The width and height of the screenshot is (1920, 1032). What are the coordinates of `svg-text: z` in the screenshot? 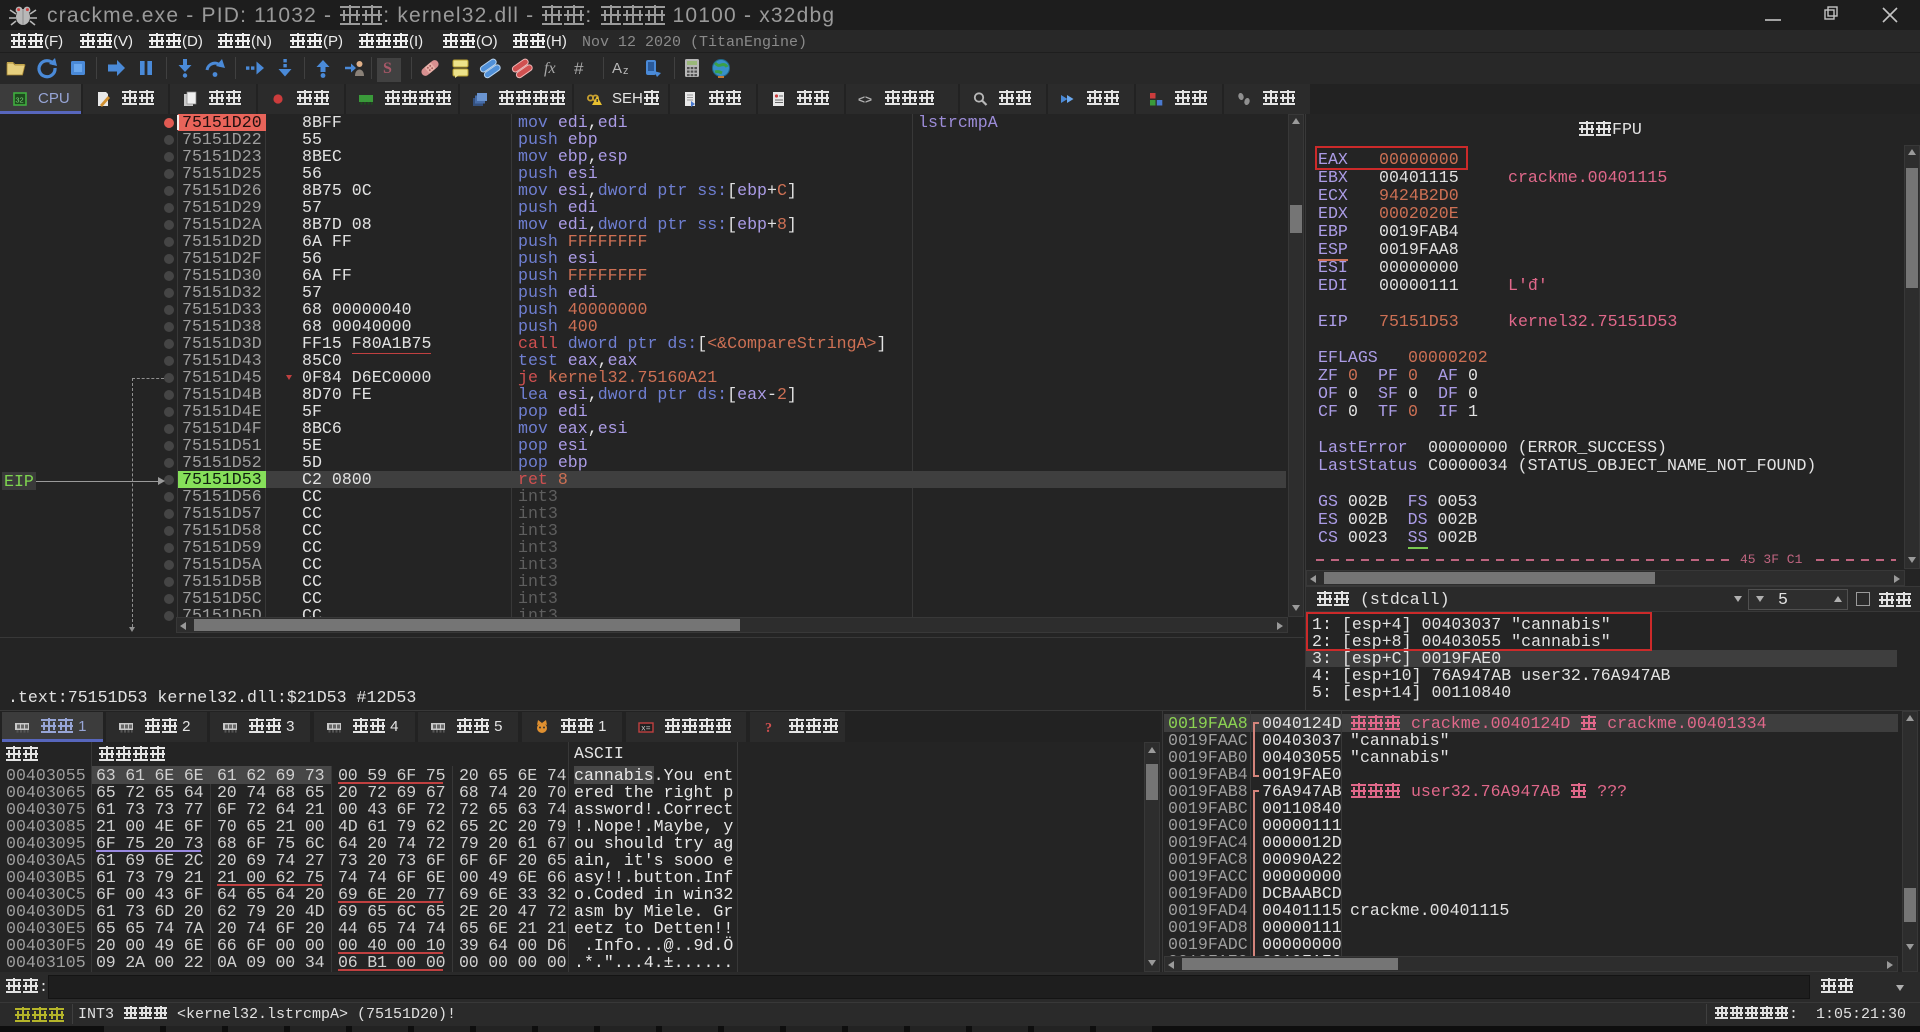 It's located at (626, 71).